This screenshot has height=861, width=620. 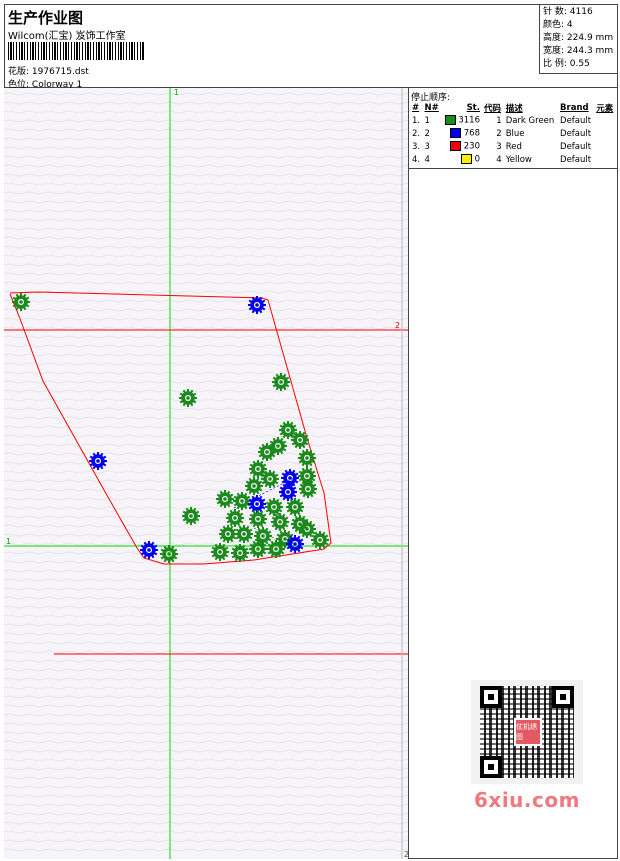 I want to click on stat-scale: 比 例: 0.55, so click(x=566, y=64).